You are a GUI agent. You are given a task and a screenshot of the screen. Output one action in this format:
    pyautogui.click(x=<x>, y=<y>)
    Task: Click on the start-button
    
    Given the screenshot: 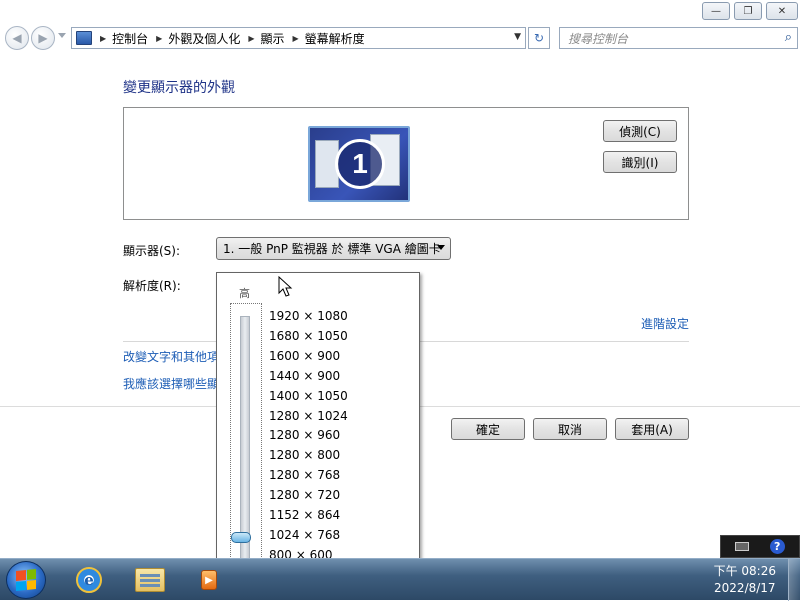 What is the action you would take?
    pyautogui.click(x=26, y=580)
    